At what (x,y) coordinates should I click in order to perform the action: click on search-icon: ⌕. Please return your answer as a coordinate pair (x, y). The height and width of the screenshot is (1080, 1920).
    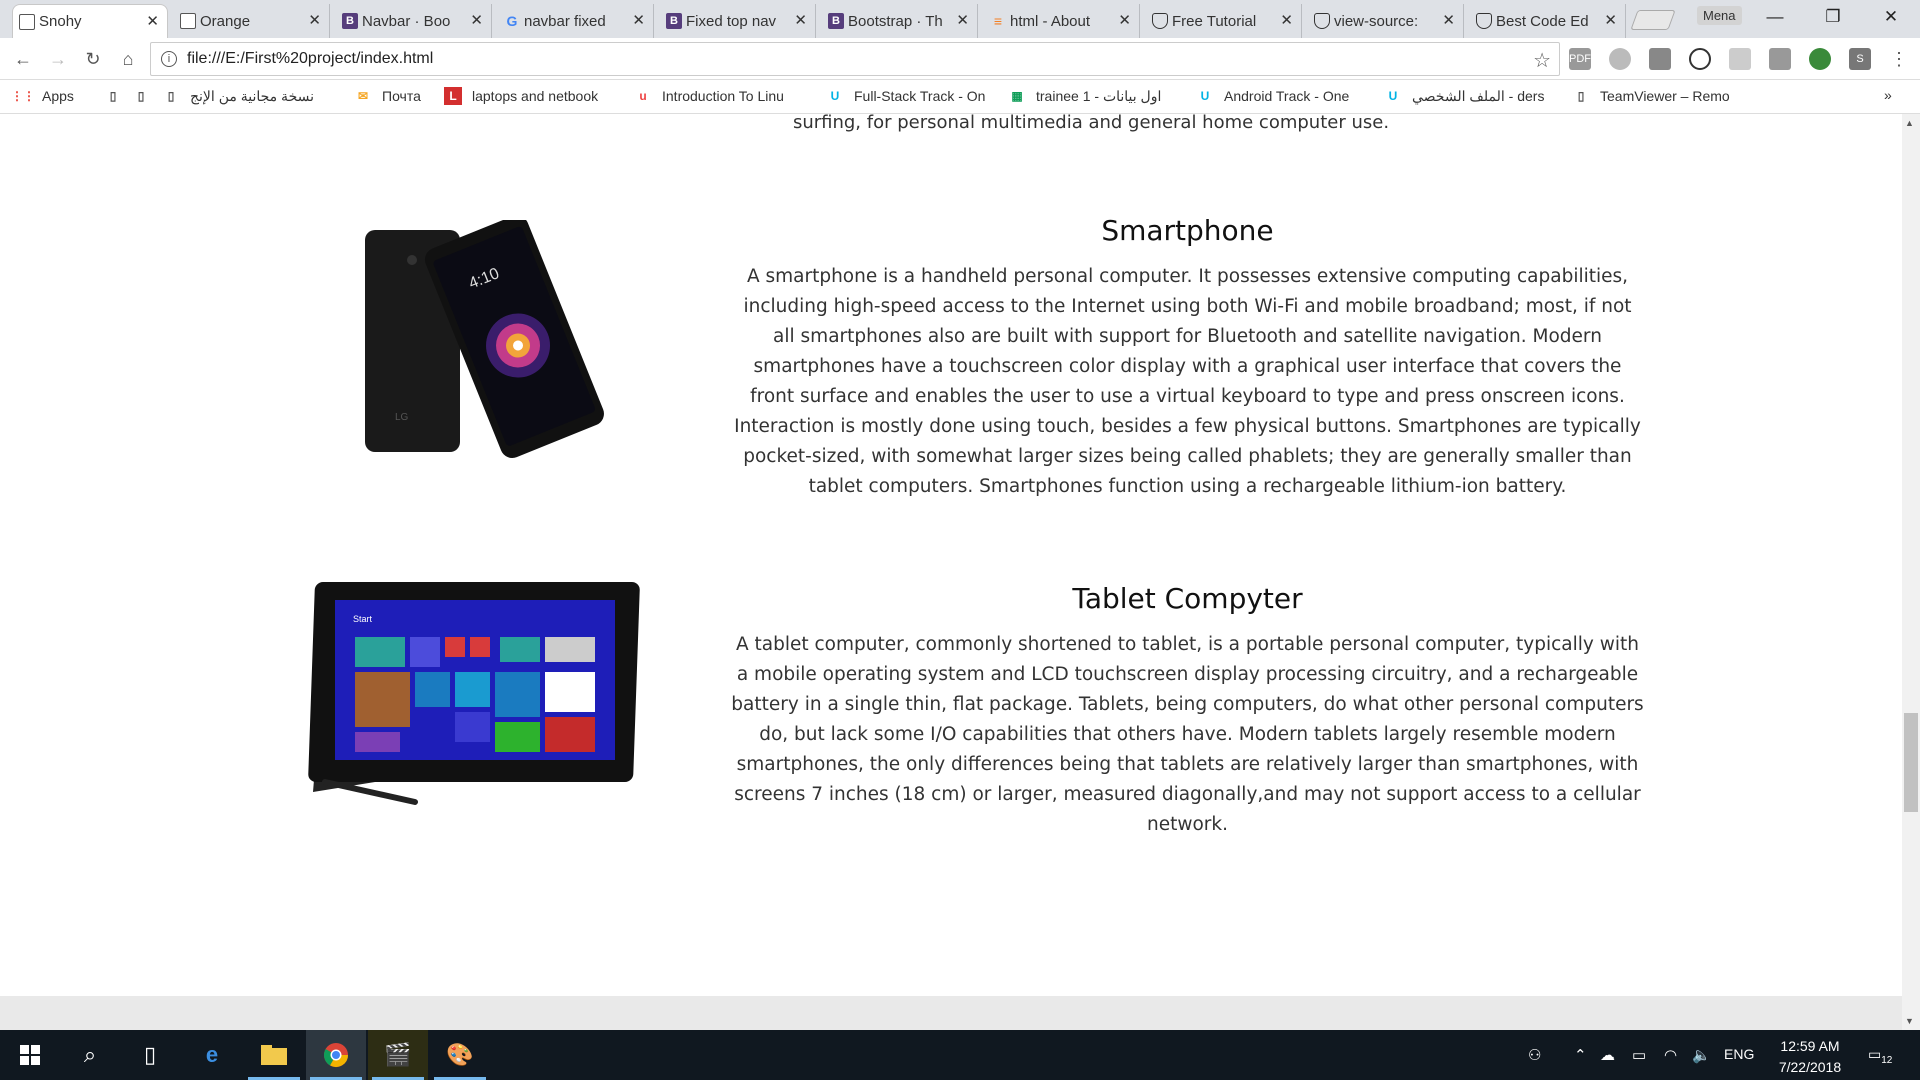
    Looking at the image, I should click on (90, 1055).